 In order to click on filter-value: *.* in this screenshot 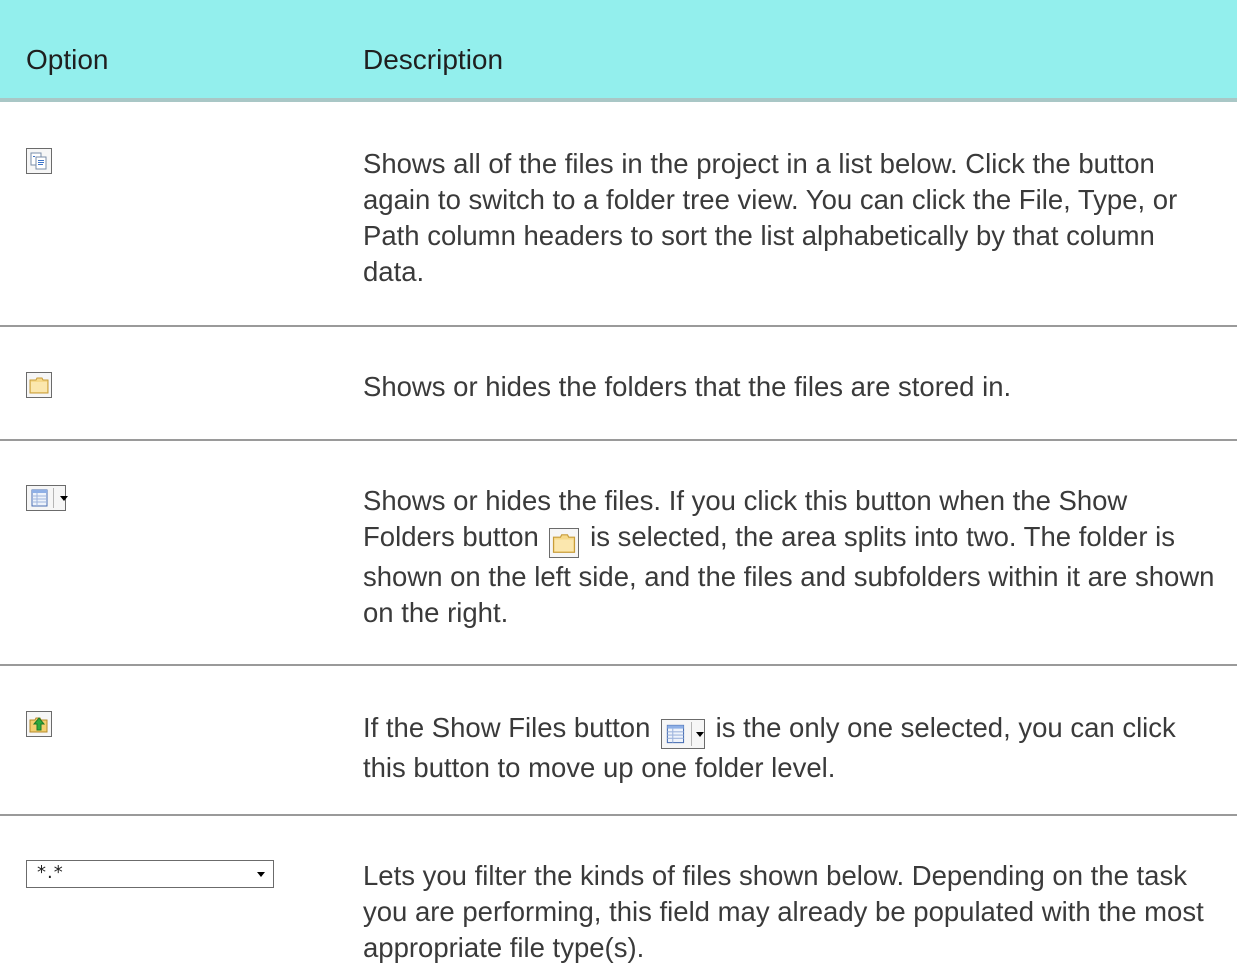, I will do `click(50, 872)`.